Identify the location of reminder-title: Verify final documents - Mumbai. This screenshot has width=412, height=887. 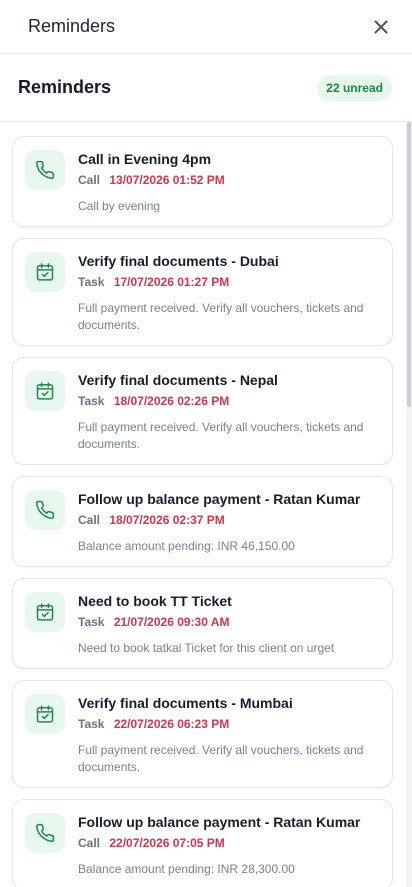
(185, 703).